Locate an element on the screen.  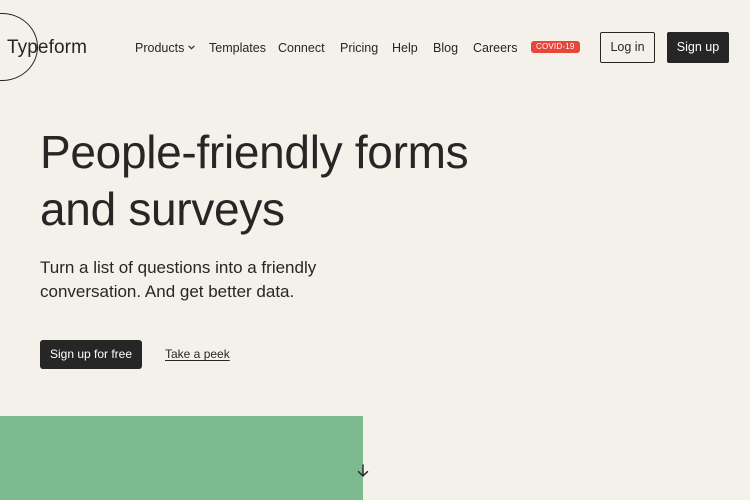
signup-button: Sign up is located at coordinates (698, 47).